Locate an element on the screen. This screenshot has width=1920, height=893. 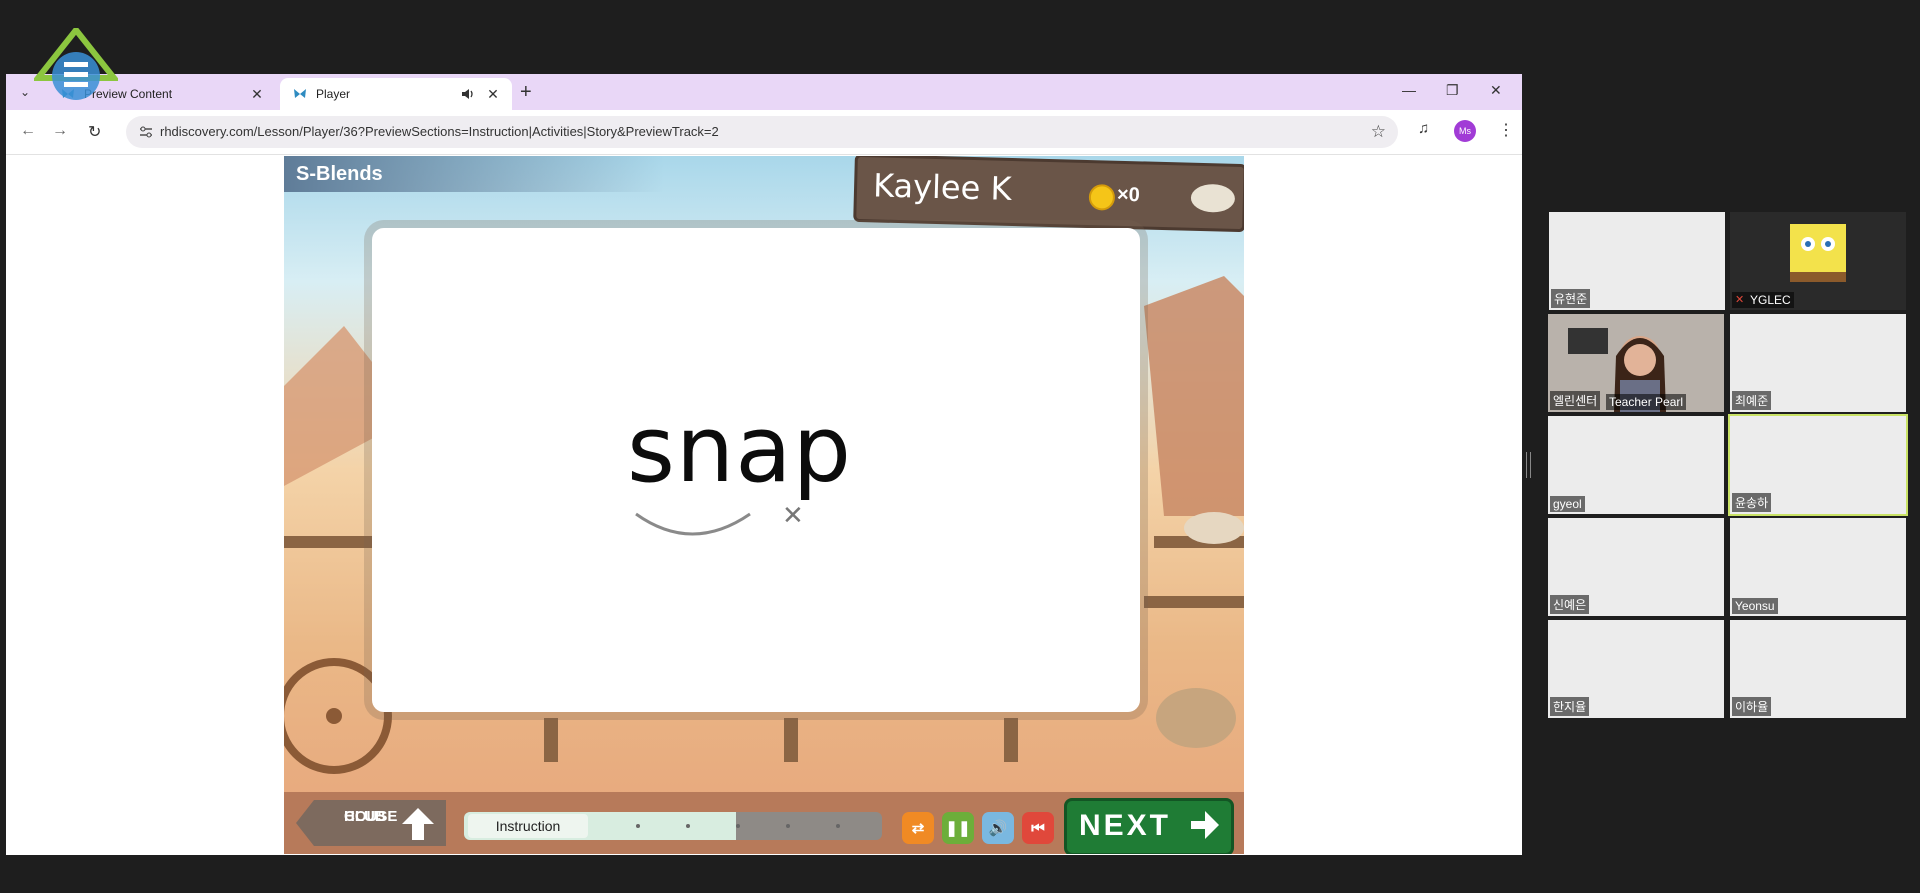
butterfly-icon is located at coordinates (300, 93).